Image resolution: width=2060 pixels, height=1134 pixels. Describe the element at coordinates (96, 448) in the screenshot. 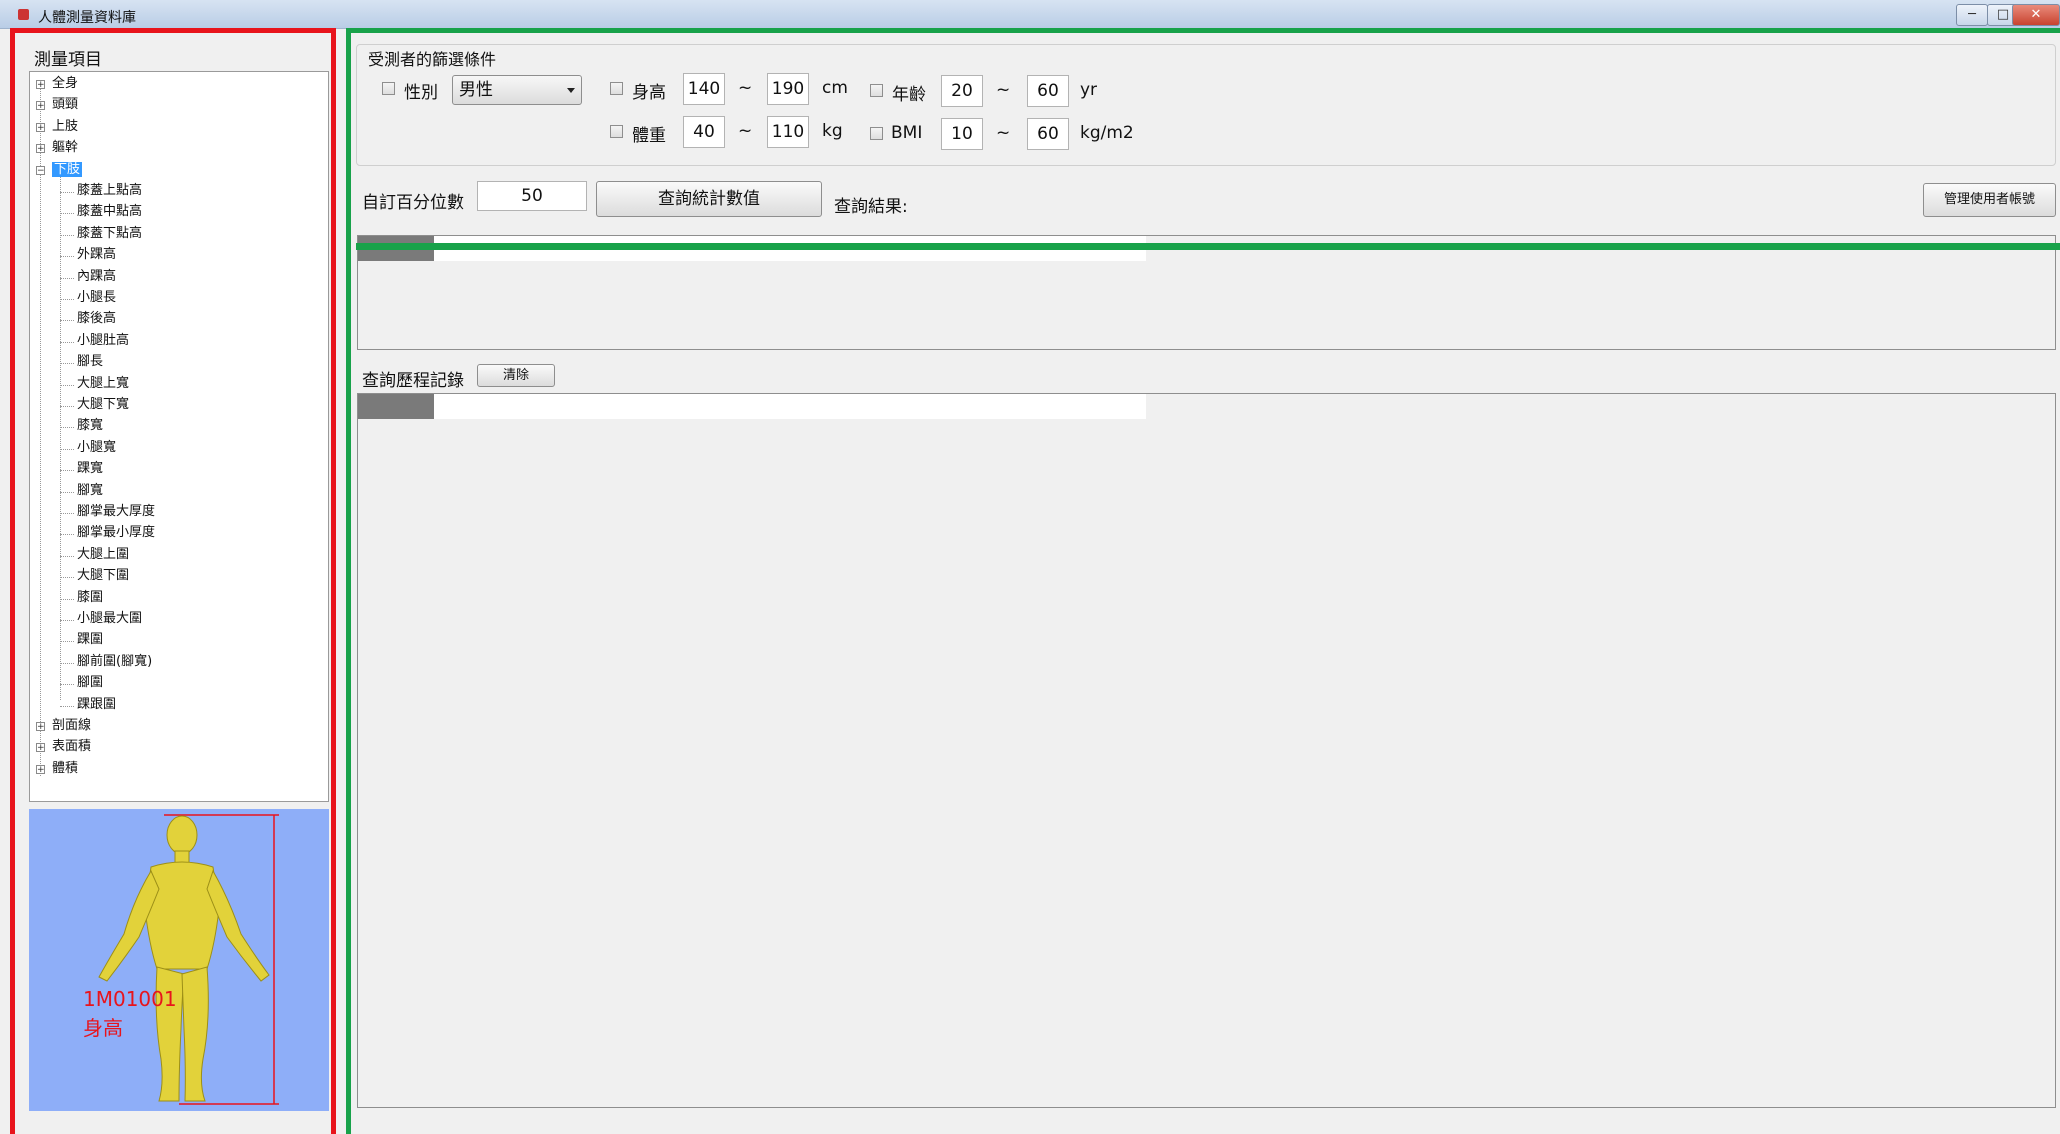

I see `tree-child-item: 小腿寬` at that location.